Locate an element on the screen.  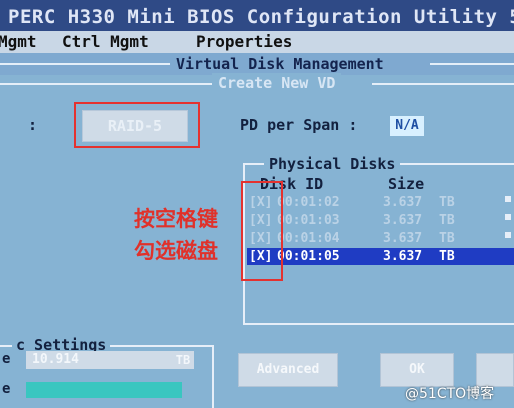
disk-id: 00:01:05 is located at coordinates (308, 256).